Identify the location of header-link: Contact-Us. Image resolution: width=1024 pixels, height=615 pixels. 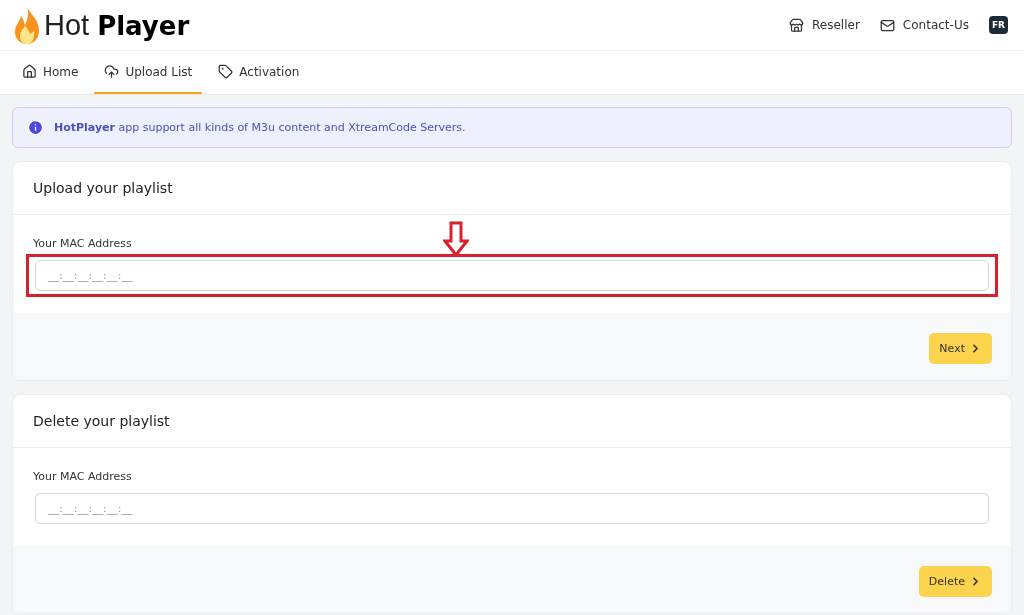
(924, 25).